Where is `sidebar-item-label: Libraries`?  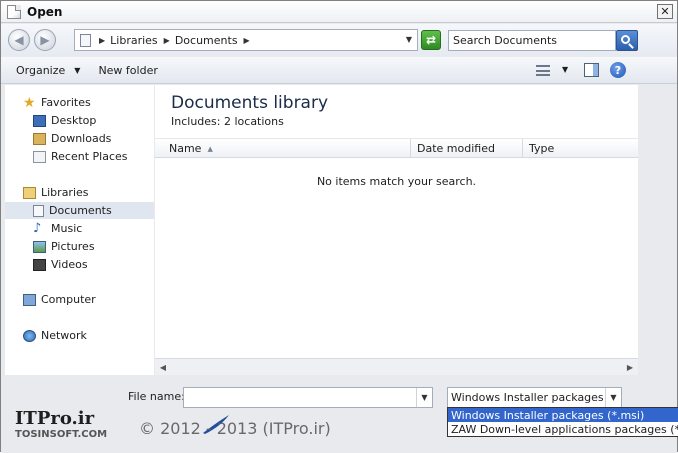 sidebar-item-label: Libraries is located at coordinates (65, 192).